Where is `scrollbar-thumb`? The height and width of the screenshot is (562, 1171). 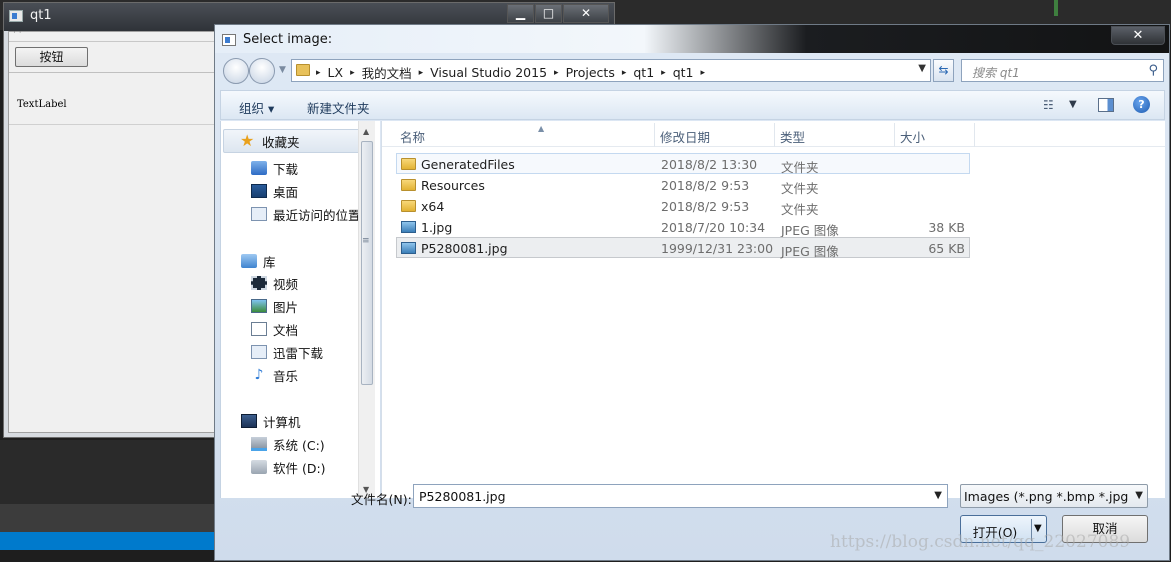
scrollbar-thumb is located at coordinates (367, 263).